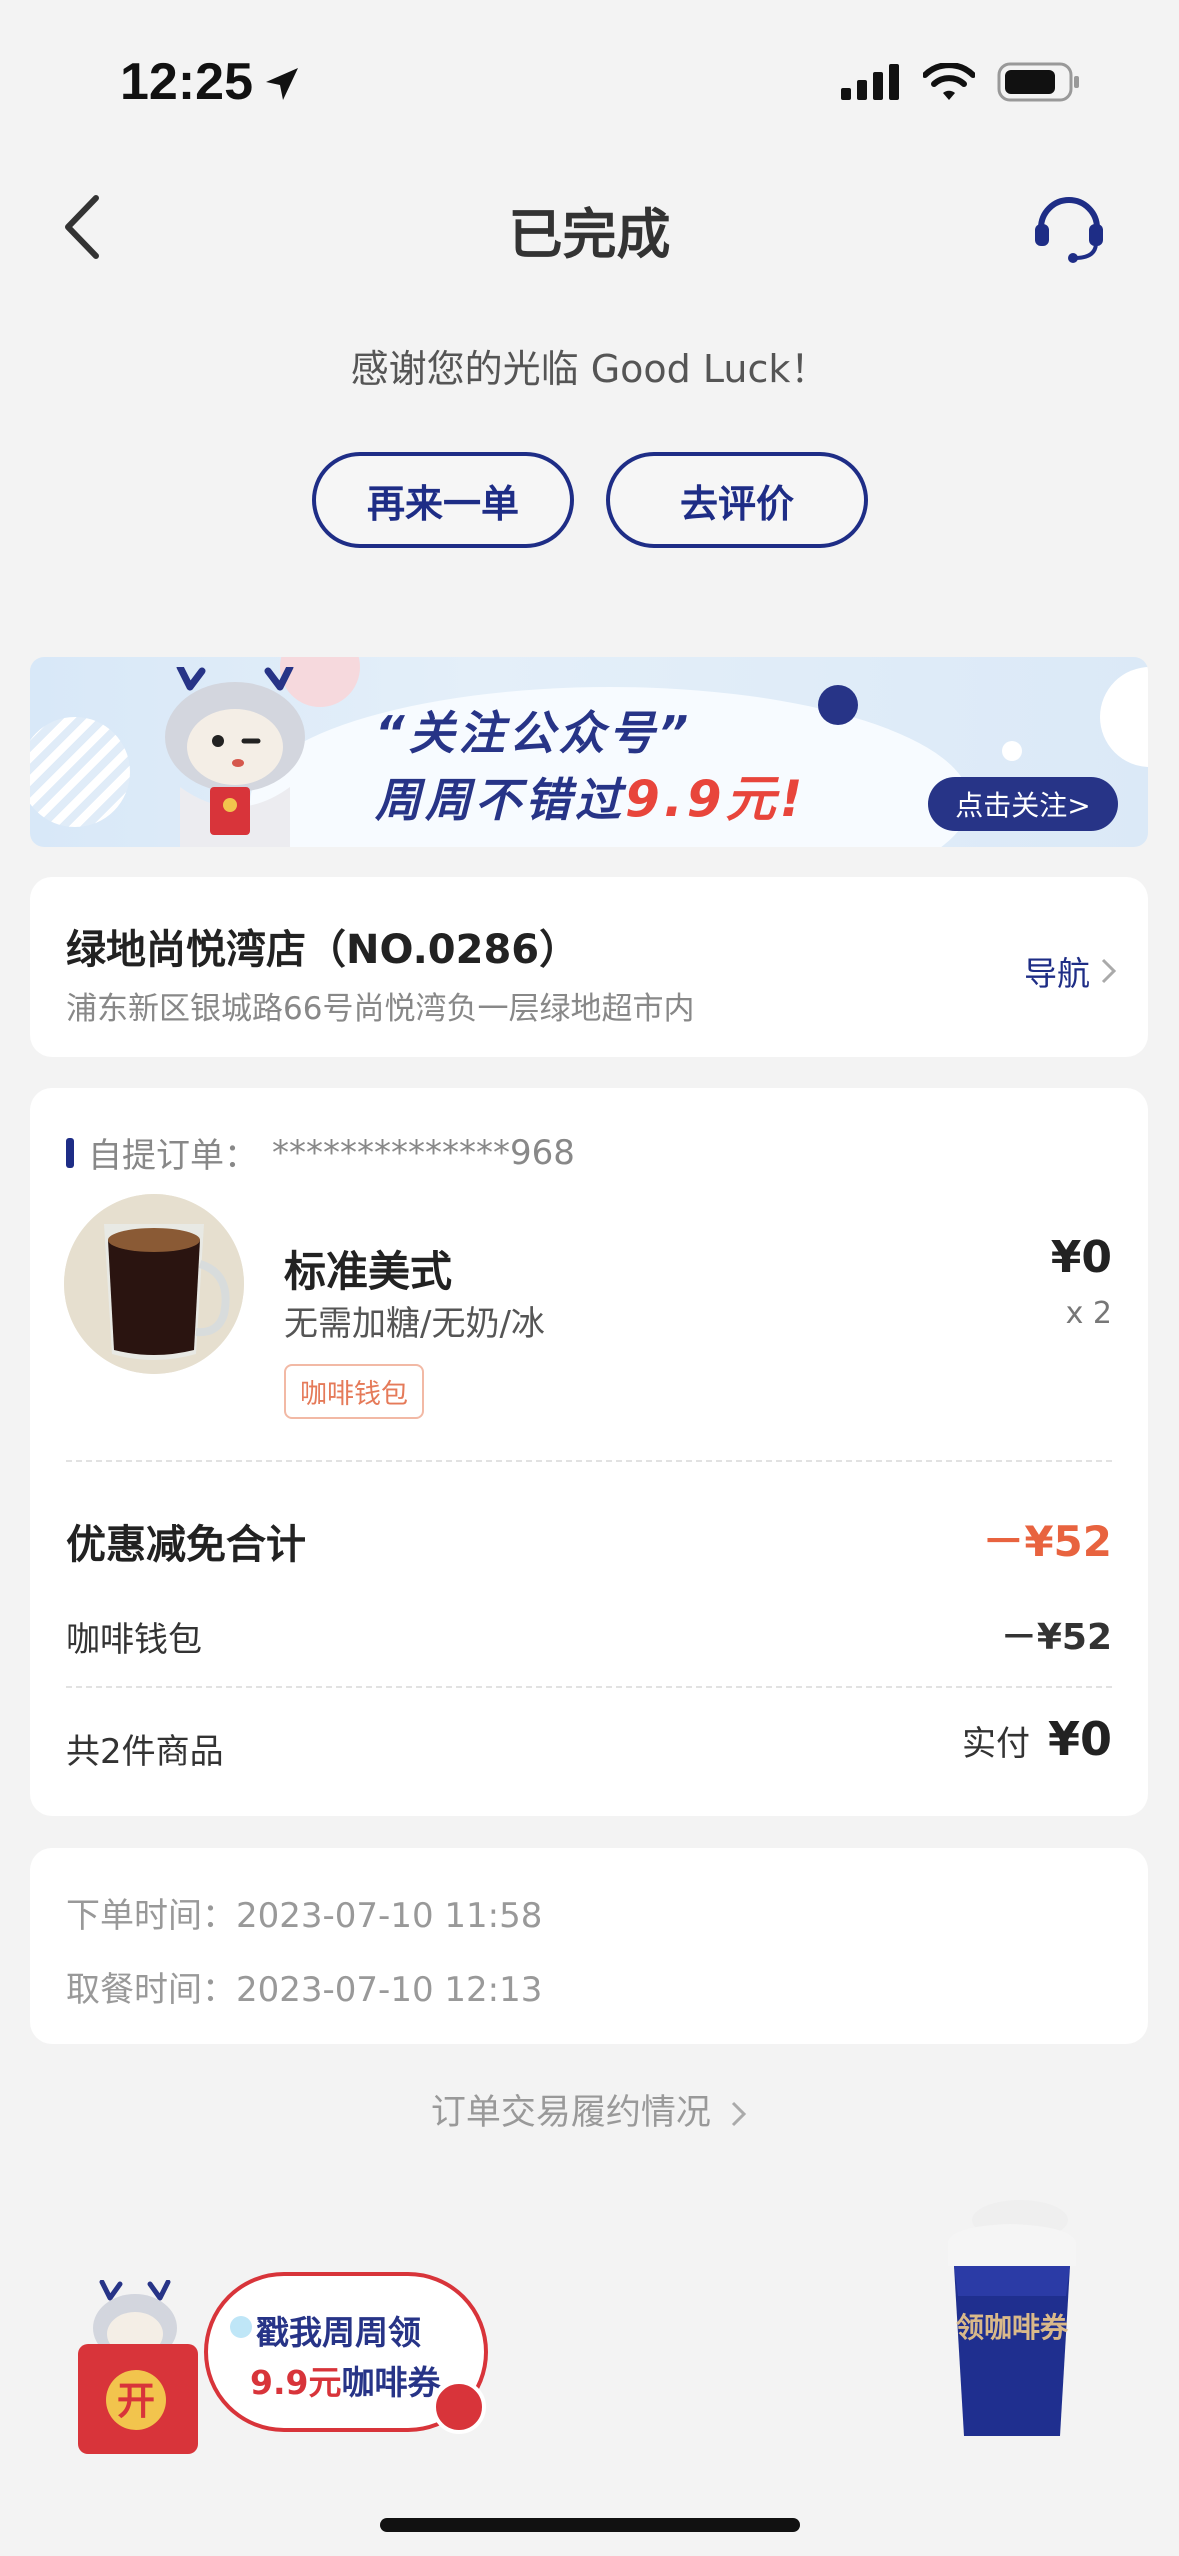 This screenshot has height=2556, width=1179. What do you see at coordinates (995, 1744) in the screenshot?
I see `paid-label: 实付` at bounding box center [995, 1744].